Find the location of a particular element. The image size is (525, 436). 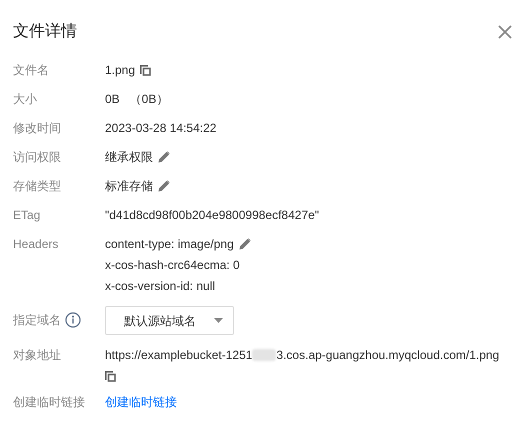

blurred-text is located at coordinates (264, 355).